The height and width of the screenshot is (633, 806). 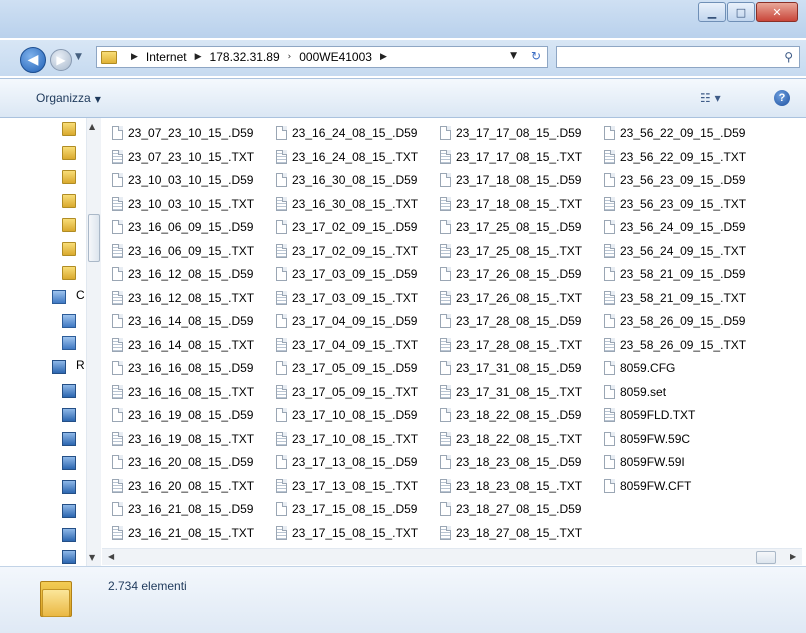 I want to click on file-item: 23_17_15_08_15_.TXT, so click(x=347, y=533).